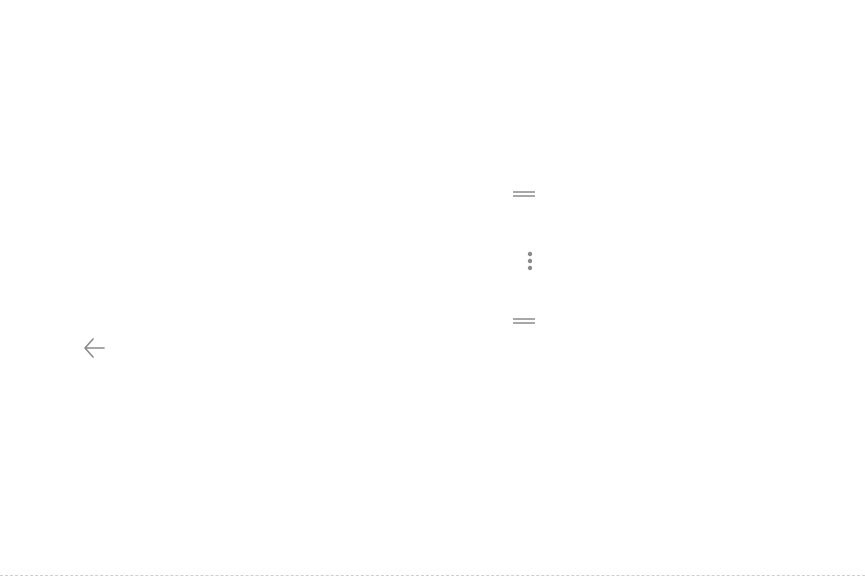  Describe the element at coordinates (94, 348) in the screenshot. I see `back-arrow-icon` at that location.